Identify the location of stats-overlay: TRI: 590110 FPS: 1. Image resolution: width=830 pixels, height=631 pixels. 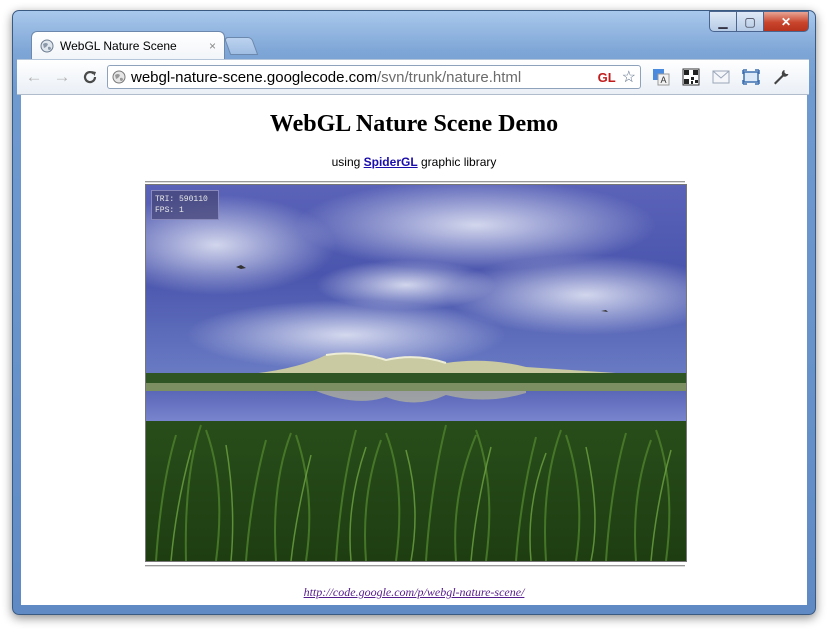
(185, 205).